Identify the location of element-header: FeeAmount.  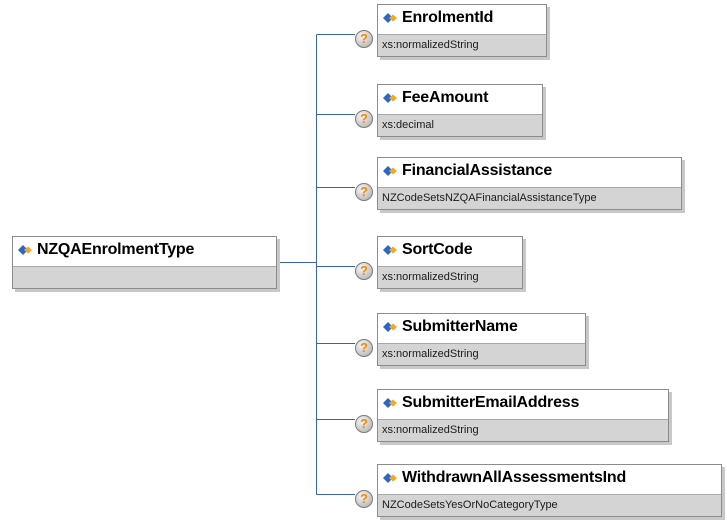
(460, 98).